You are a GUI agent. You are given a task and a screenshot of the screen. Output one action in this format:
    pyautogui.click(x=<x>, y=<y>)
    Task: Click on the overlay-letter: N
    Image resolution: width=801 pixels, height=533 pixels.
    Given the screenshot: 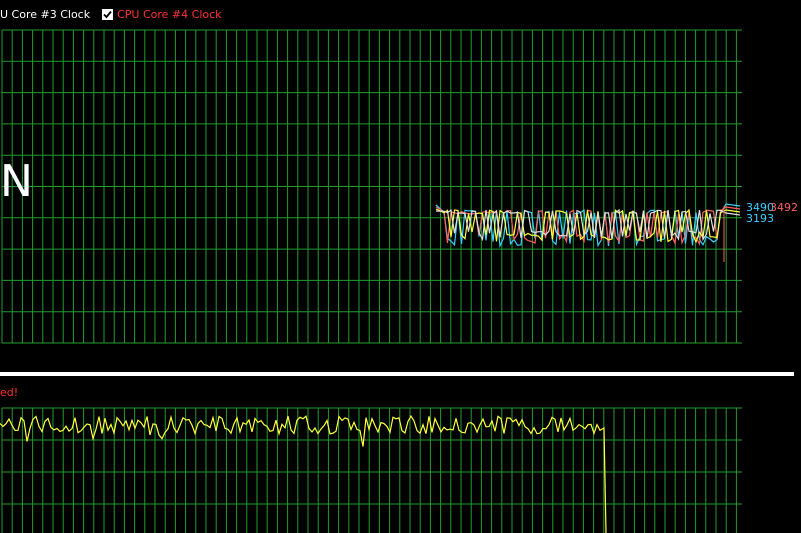 What is the action you would take?
    pyautogui.click(x=16, y=181)
    